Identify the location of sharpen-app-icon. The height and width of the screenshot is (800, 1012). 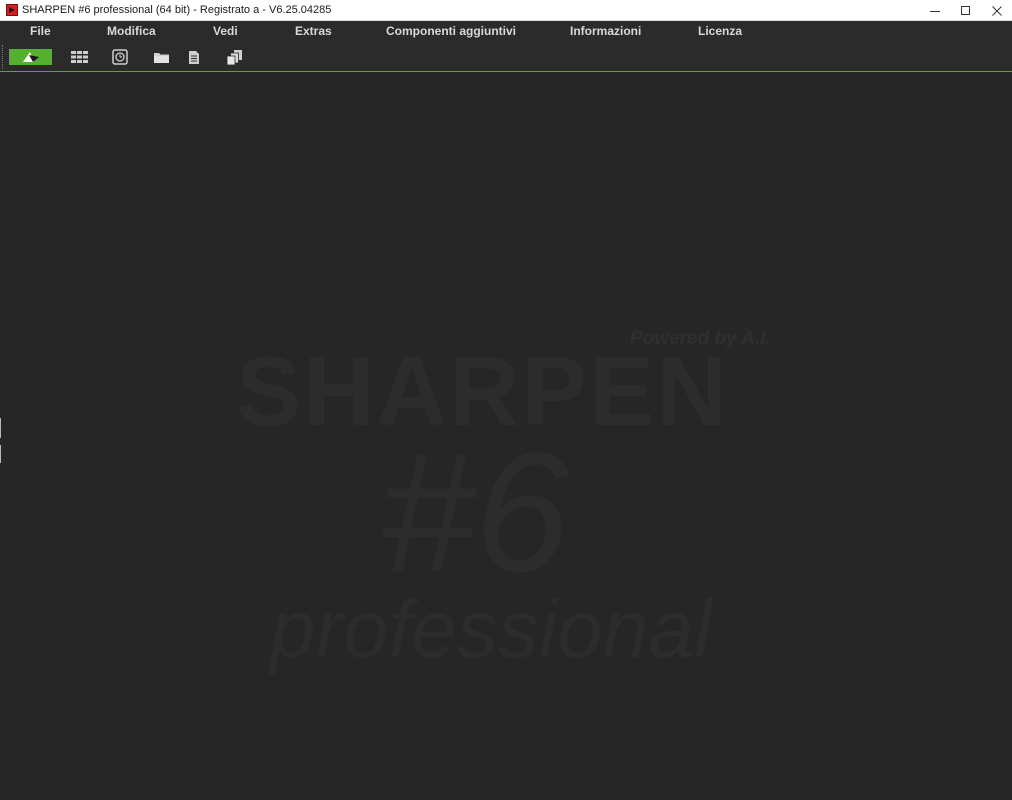
(12, 10).